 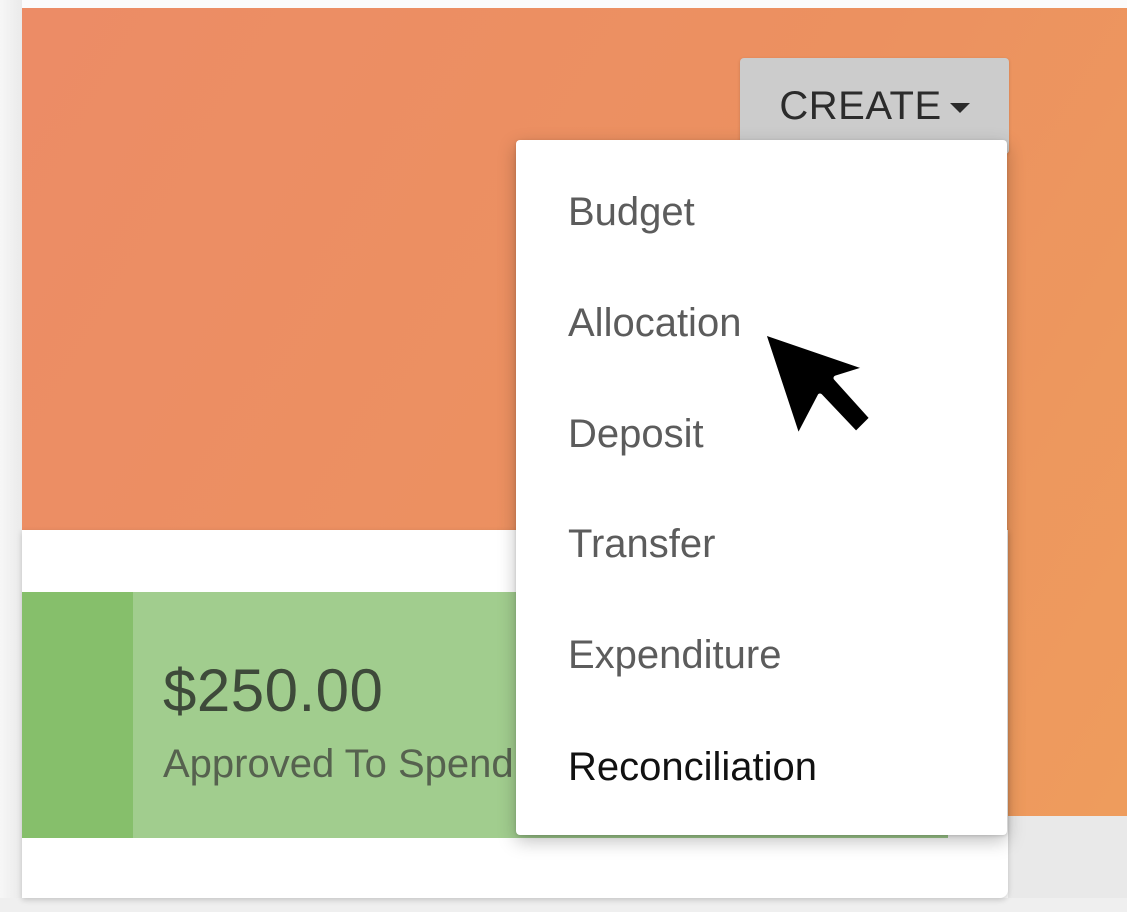 I want to click on create-button-label: CREATE, so click(x=860, y=105).